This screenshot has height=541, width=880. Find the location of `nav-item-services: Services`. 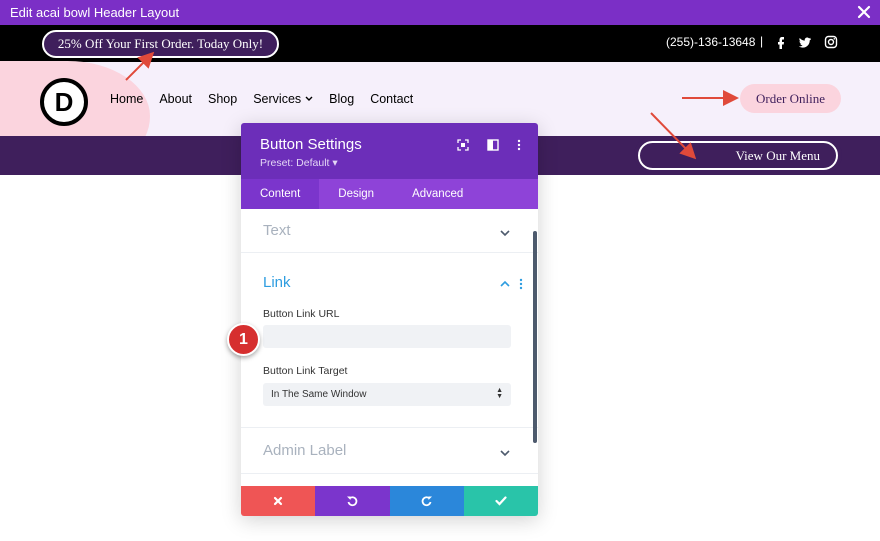

nav-item-services: Services is located at coordinates (283, 99).